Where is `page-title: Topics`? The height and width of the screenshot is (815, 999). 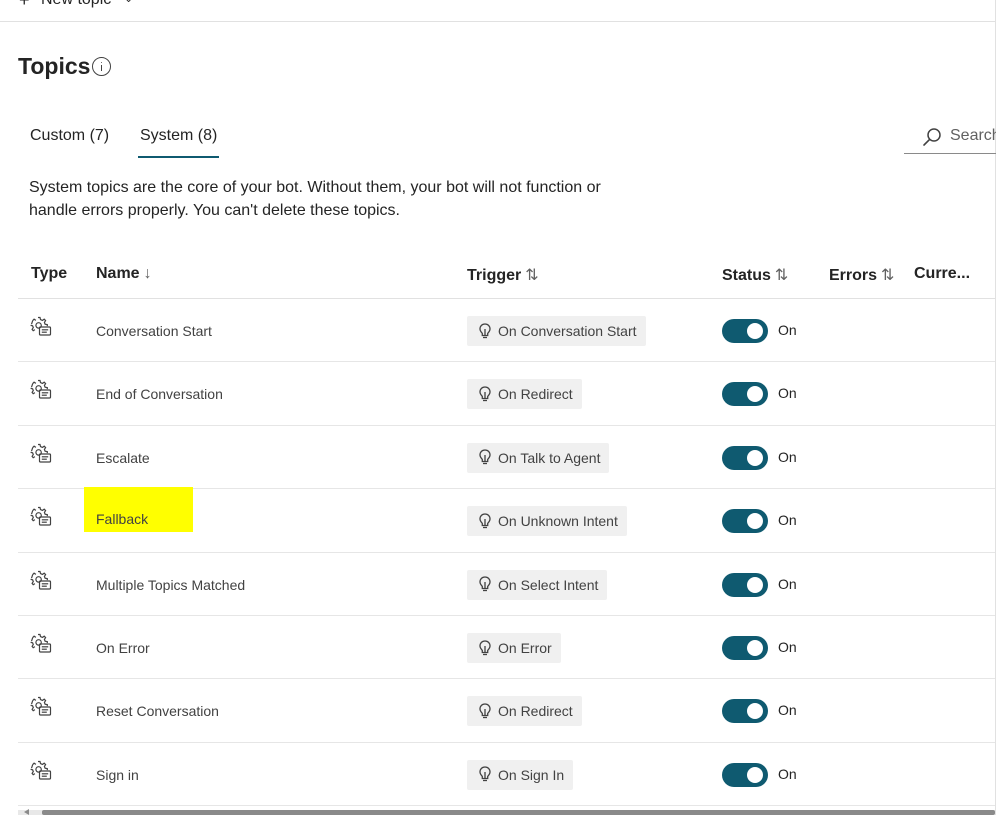 page-title: Topics is located at coordinates (54, 66).